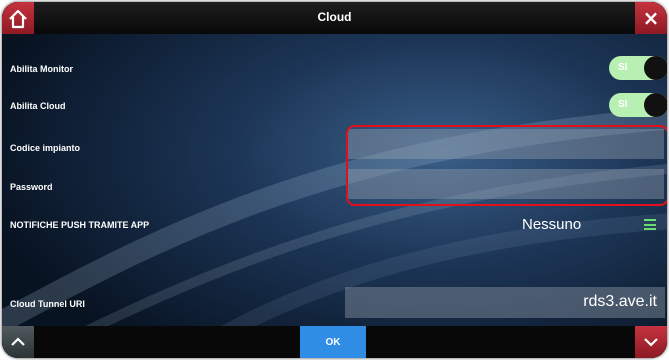 The image size is (669, 360). What do you see at coordinates (80, 225) in the screenshot?
I see `notifiche-label: NOTIFICHE PUSH TRAMITE APP` at bounding box center [80, 225].